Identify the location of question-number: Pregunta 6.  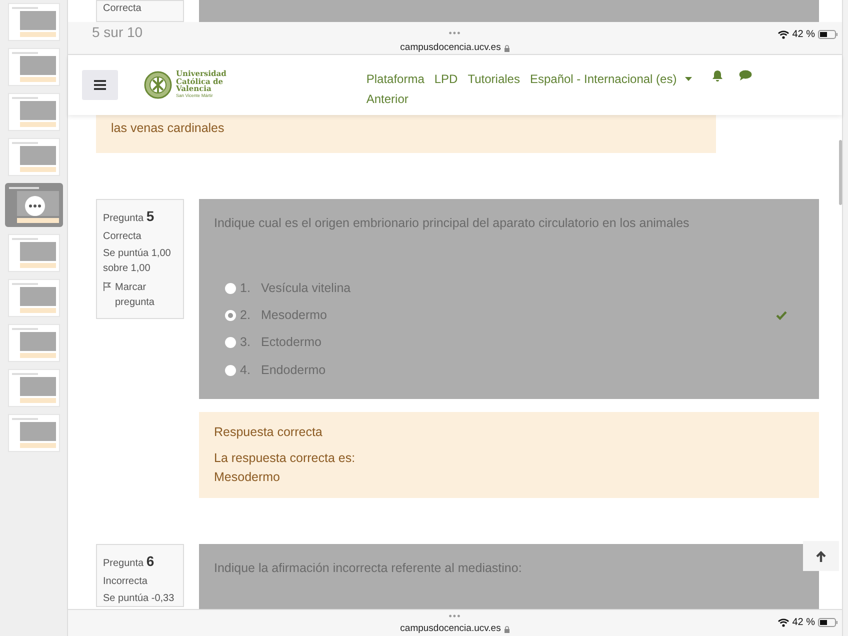
(129, 561).